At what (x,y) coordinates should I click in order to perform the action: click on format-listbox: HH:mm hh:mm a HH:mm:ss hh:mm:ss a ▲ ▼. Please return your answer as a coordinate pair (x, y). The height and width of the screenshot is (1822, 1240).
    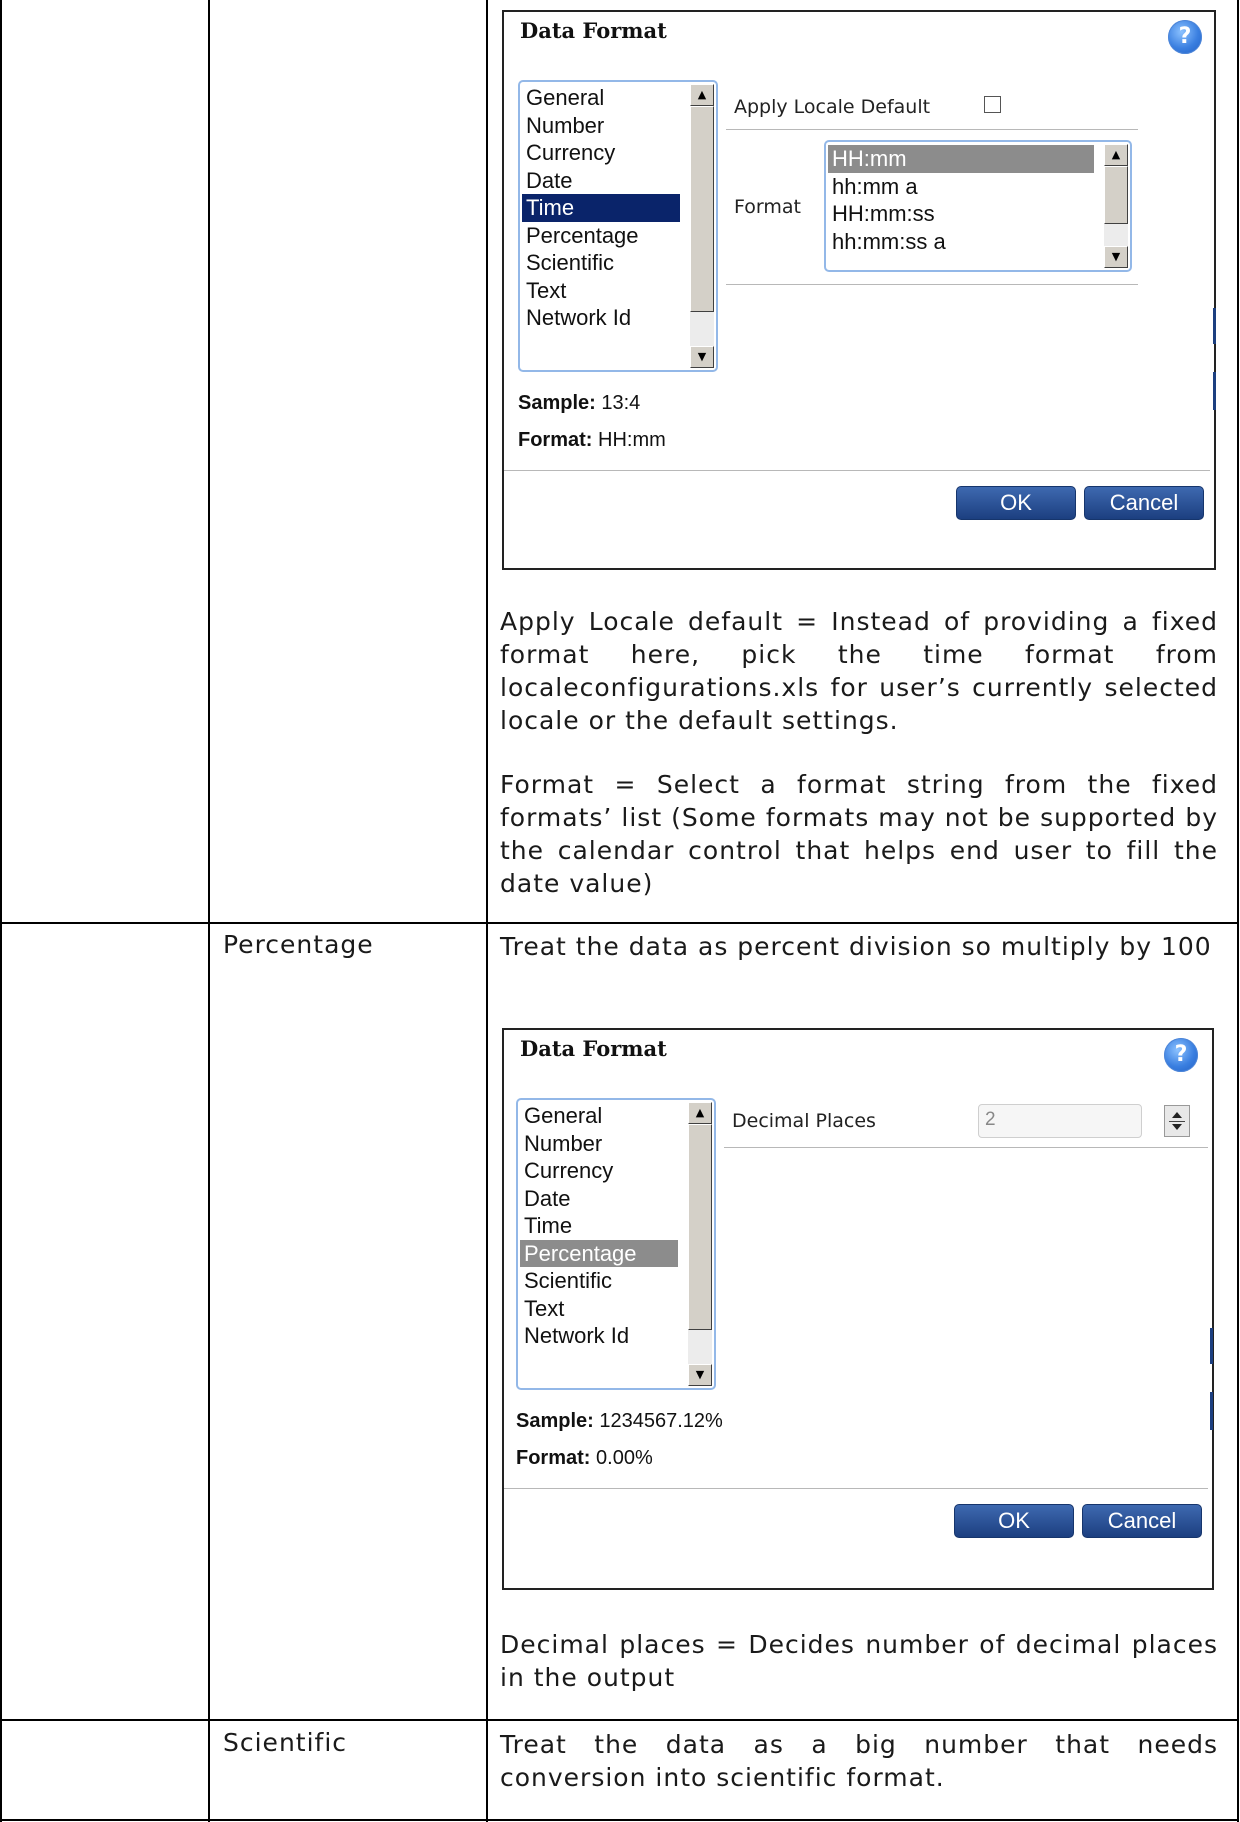
    Looking at the image, I should click on (978, 206).